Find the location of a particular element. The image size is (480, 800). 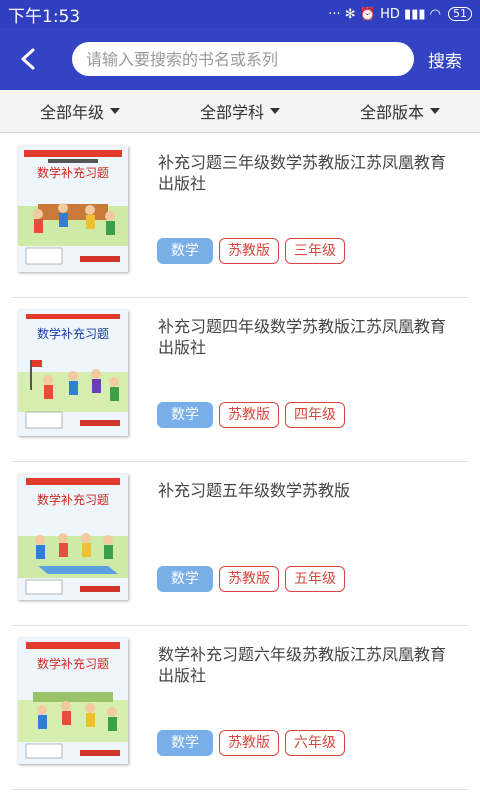

filter-bar: 全部年级 全部学科 全部版本 is located at coordinates (240, 111).